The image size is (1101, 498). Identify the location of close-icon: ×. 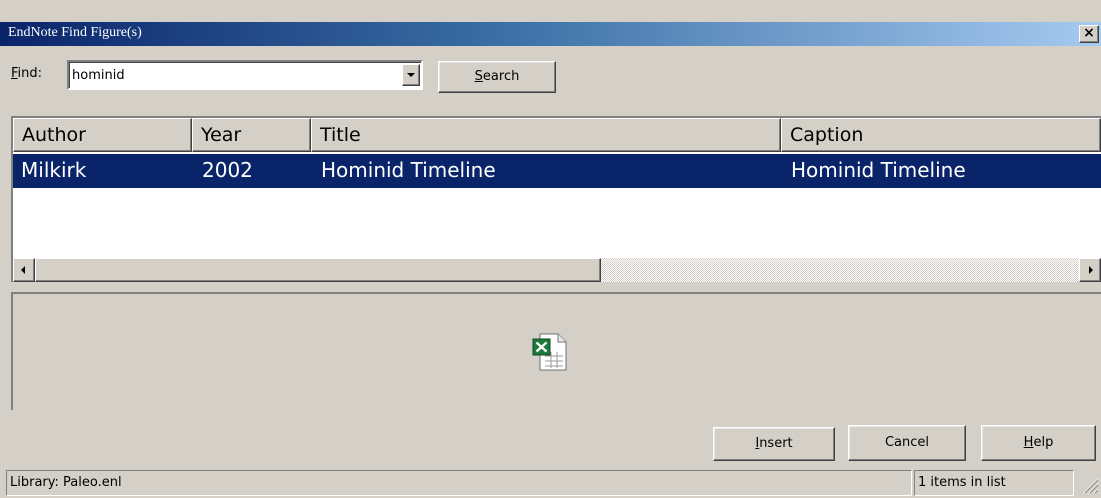
(1089, 33).